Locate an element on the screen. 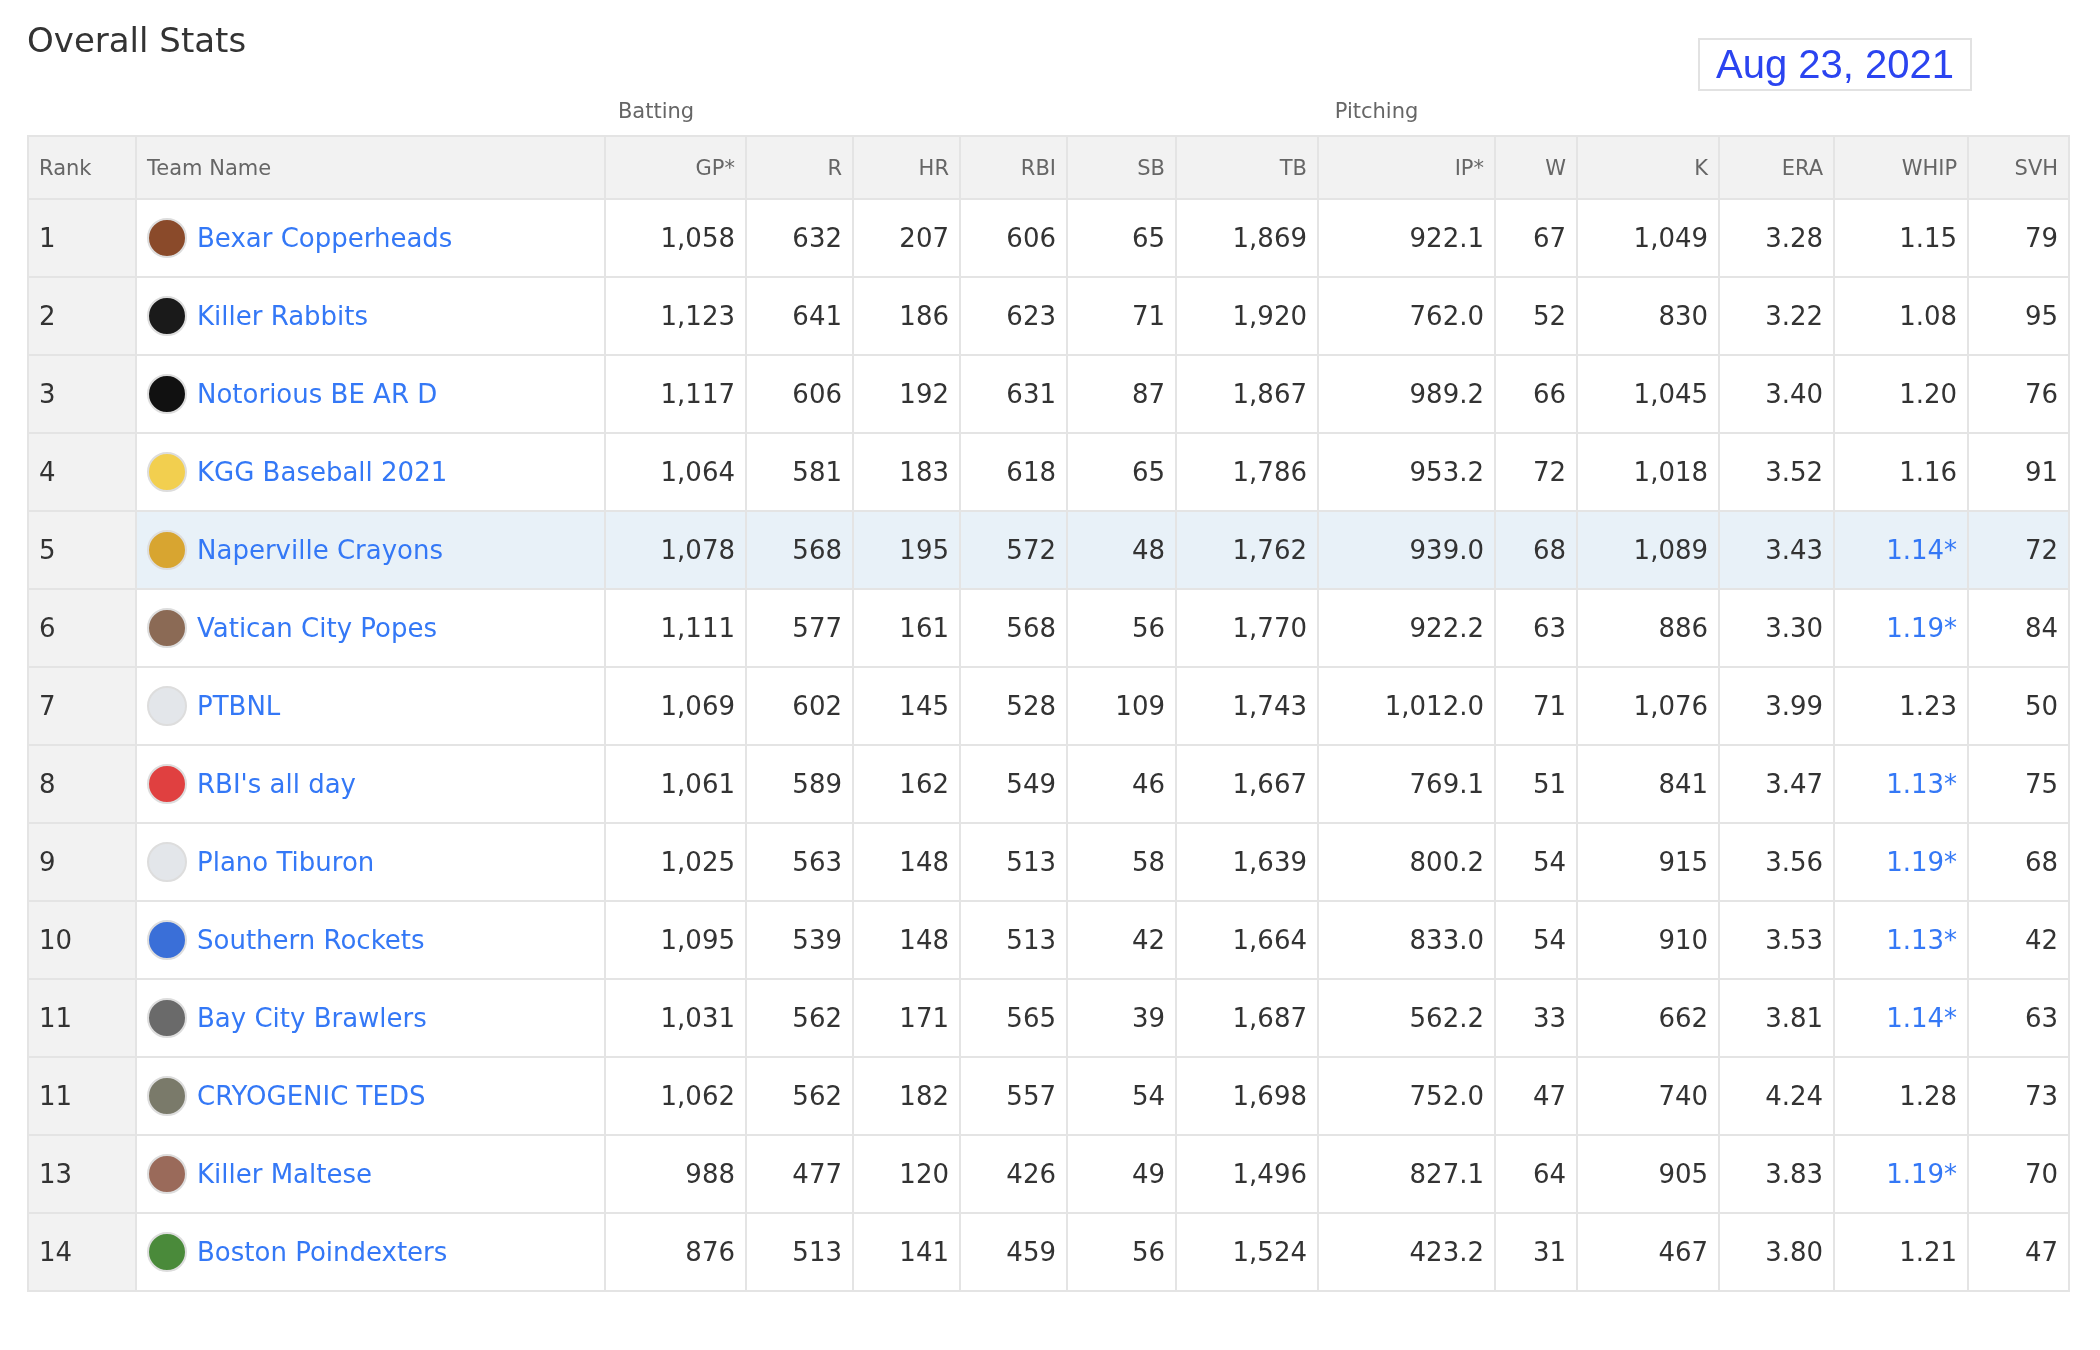 Image resolution: width=2100 pixels, height=1350 pixels. table-cell: 1 is located at coordinates (82, 238).